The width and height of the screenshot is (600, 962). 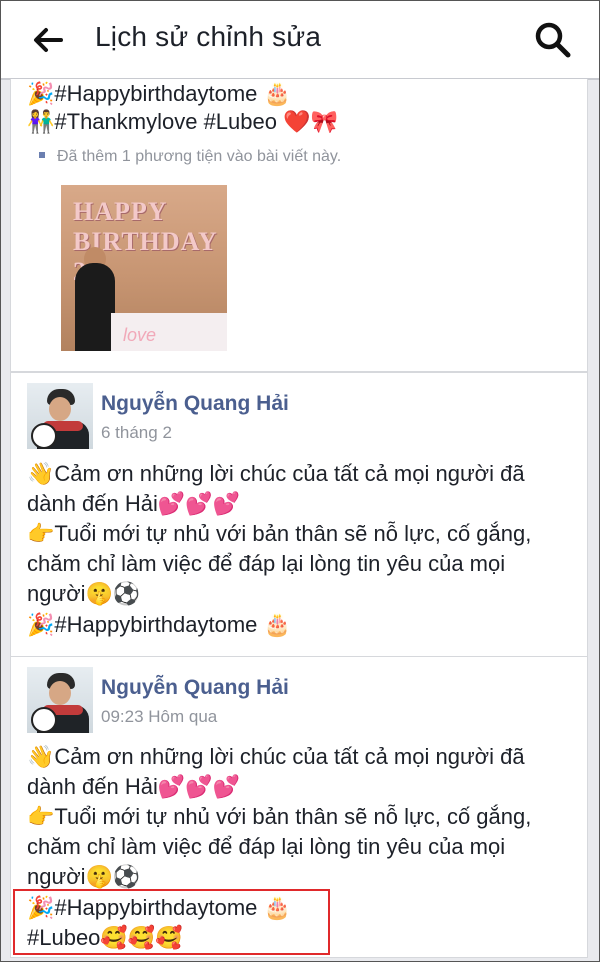 What do you see at coordinates (190, 157) in the screenshot?
I see `media-added-note: Đã thêm 1 phương tiện vào bài viết này.` at bounding box center [190, 157].